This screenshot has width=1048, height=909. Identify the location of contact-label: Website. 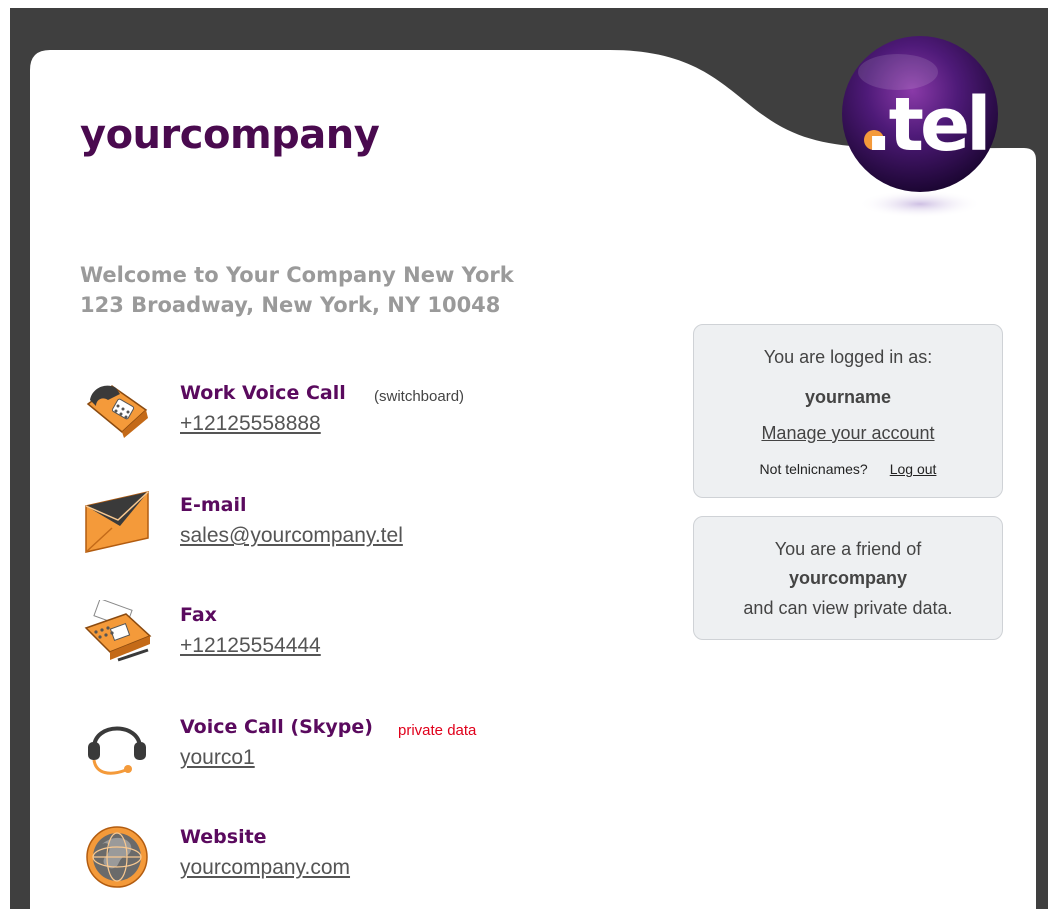
(223, 837).